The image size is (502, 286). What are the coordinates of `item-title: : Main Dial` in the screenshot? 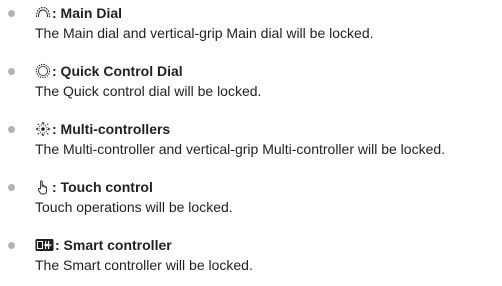 It's located at (78, 13).